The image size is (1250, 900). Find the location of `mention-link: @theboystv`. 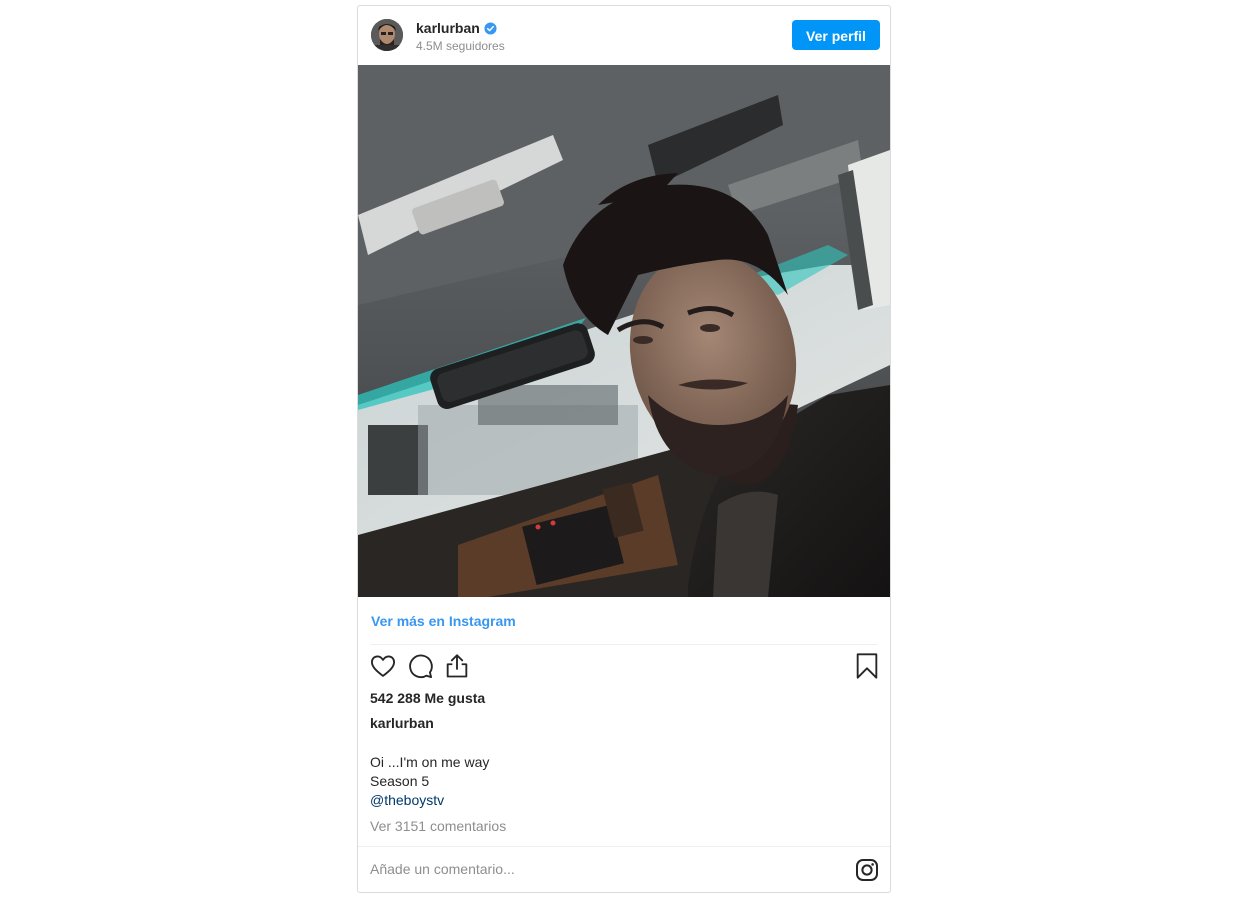

mention-link: @theboystv is located at coordinates (429, 800).